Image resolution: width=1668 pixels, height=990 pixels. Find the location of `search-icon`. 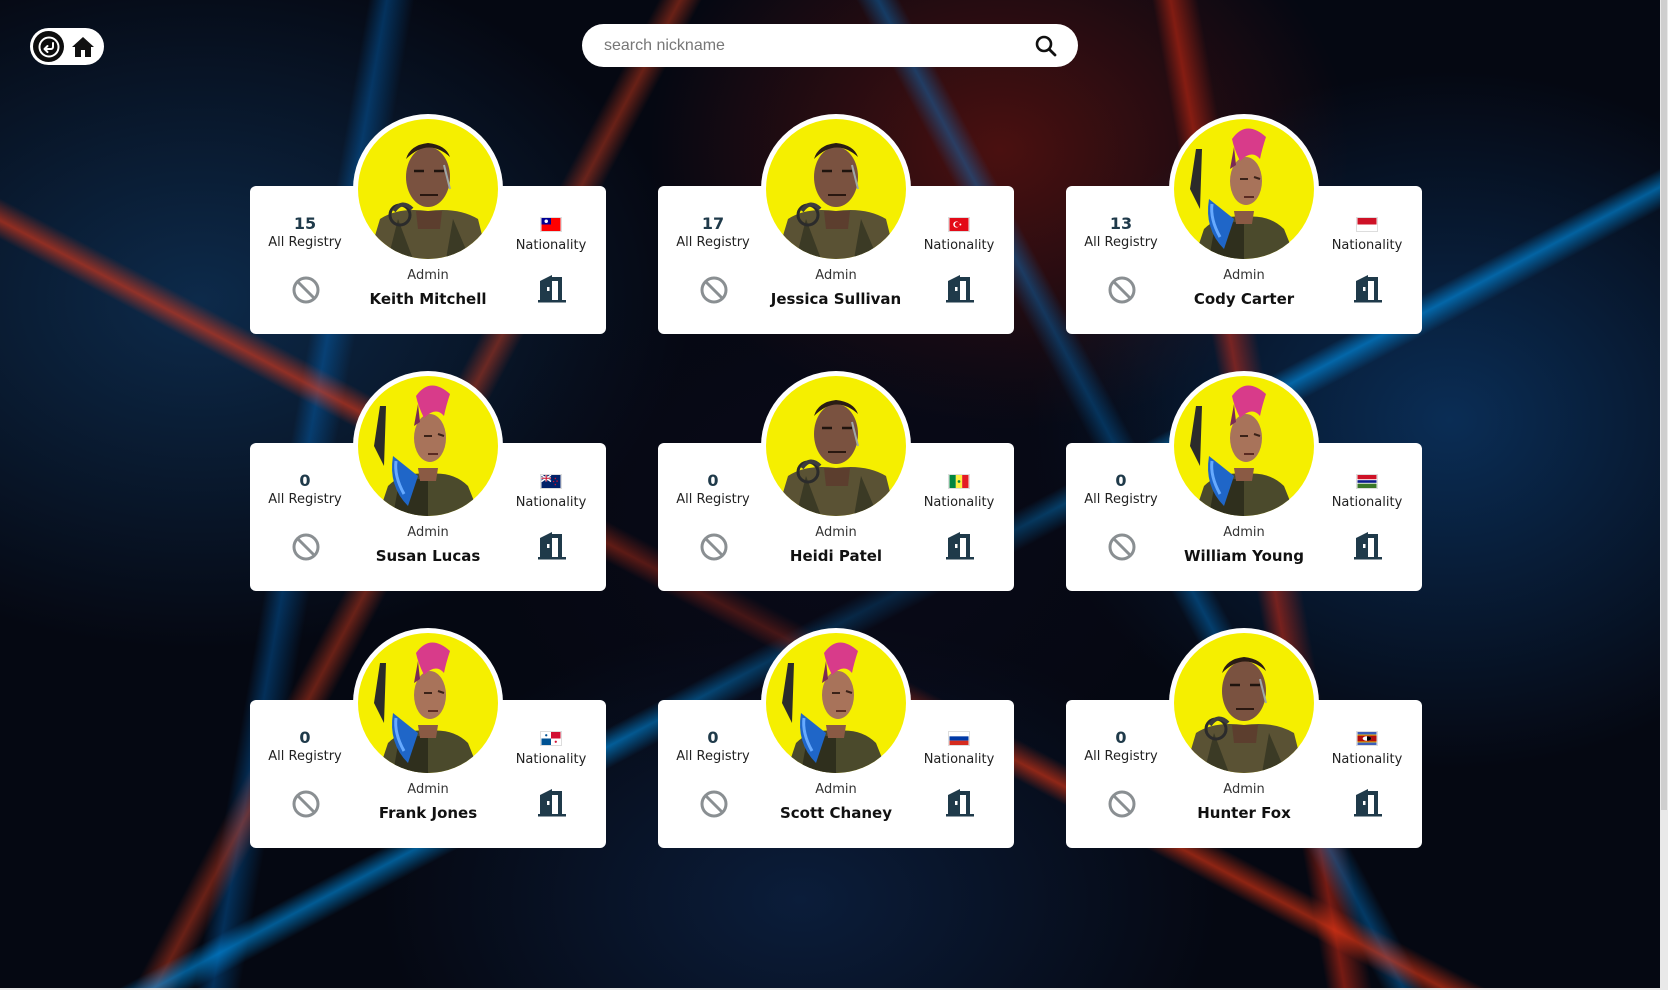

search-icon is located at coordinates (1046, 46).